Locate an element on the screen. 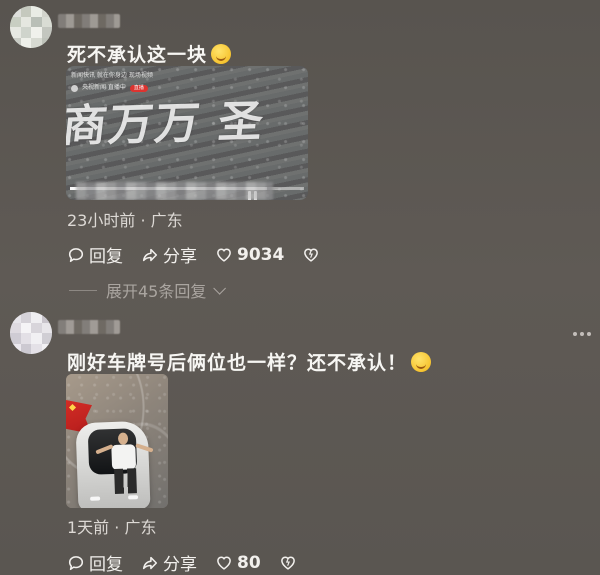  like-button: 80 is located at coordinates (238, 563).